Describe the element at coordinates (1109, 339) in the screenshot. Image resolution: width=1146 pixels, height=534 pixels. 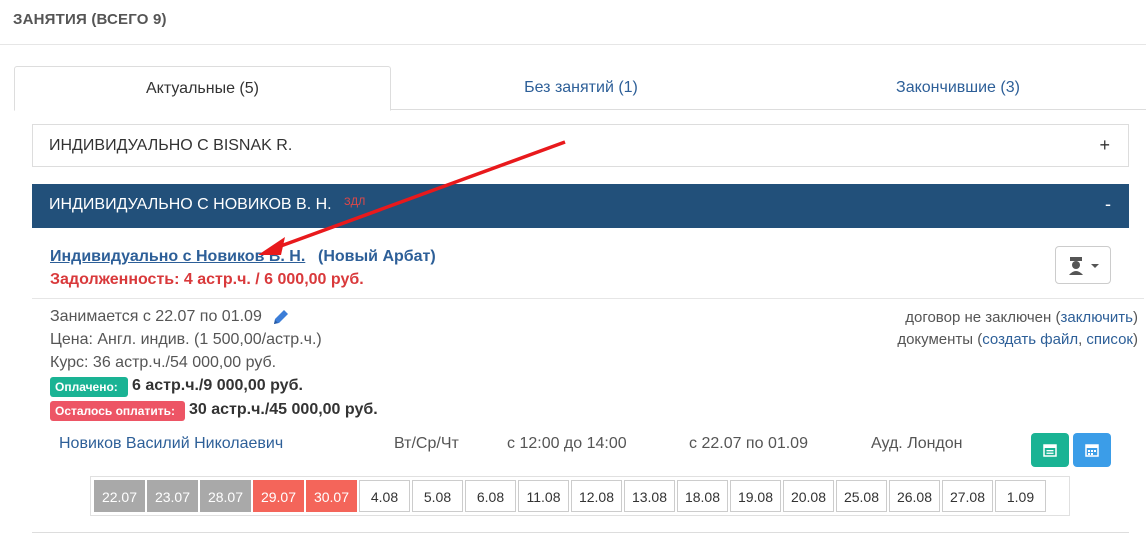
I see `docs-list-link: список` at that location.